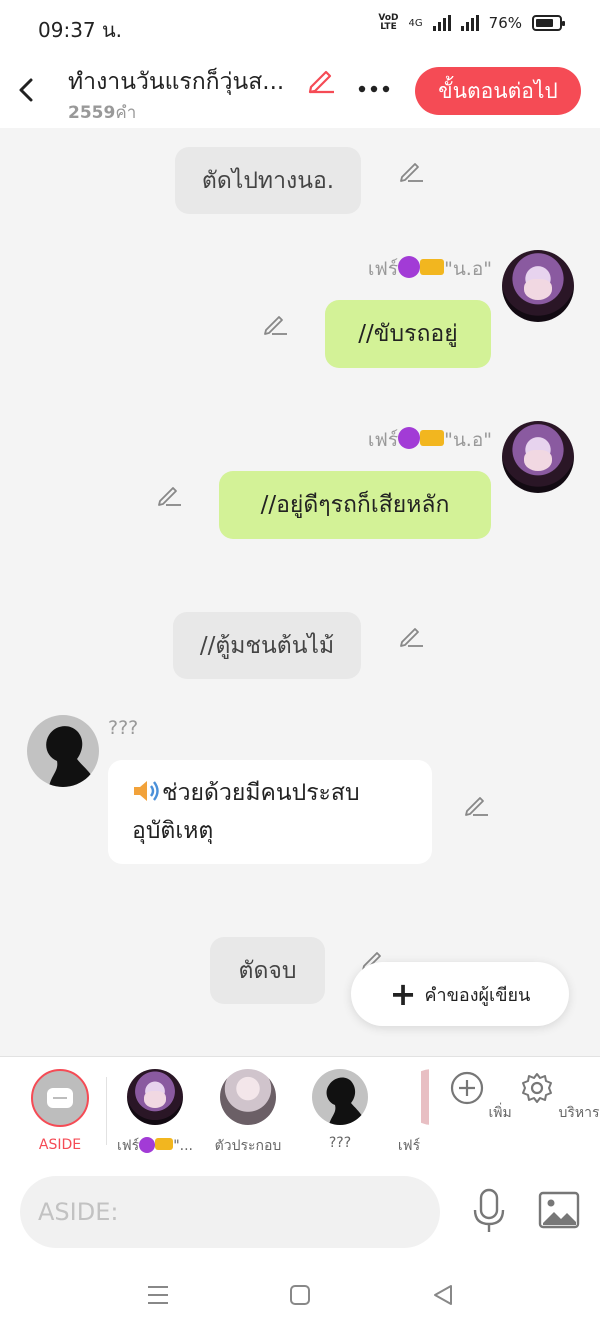 This screenshot has width=600, height=1333. What do you see at coordinates (126, 113) in the screenshot?
I see `word-count-unit: คำ` at bounding box center [126, 113].